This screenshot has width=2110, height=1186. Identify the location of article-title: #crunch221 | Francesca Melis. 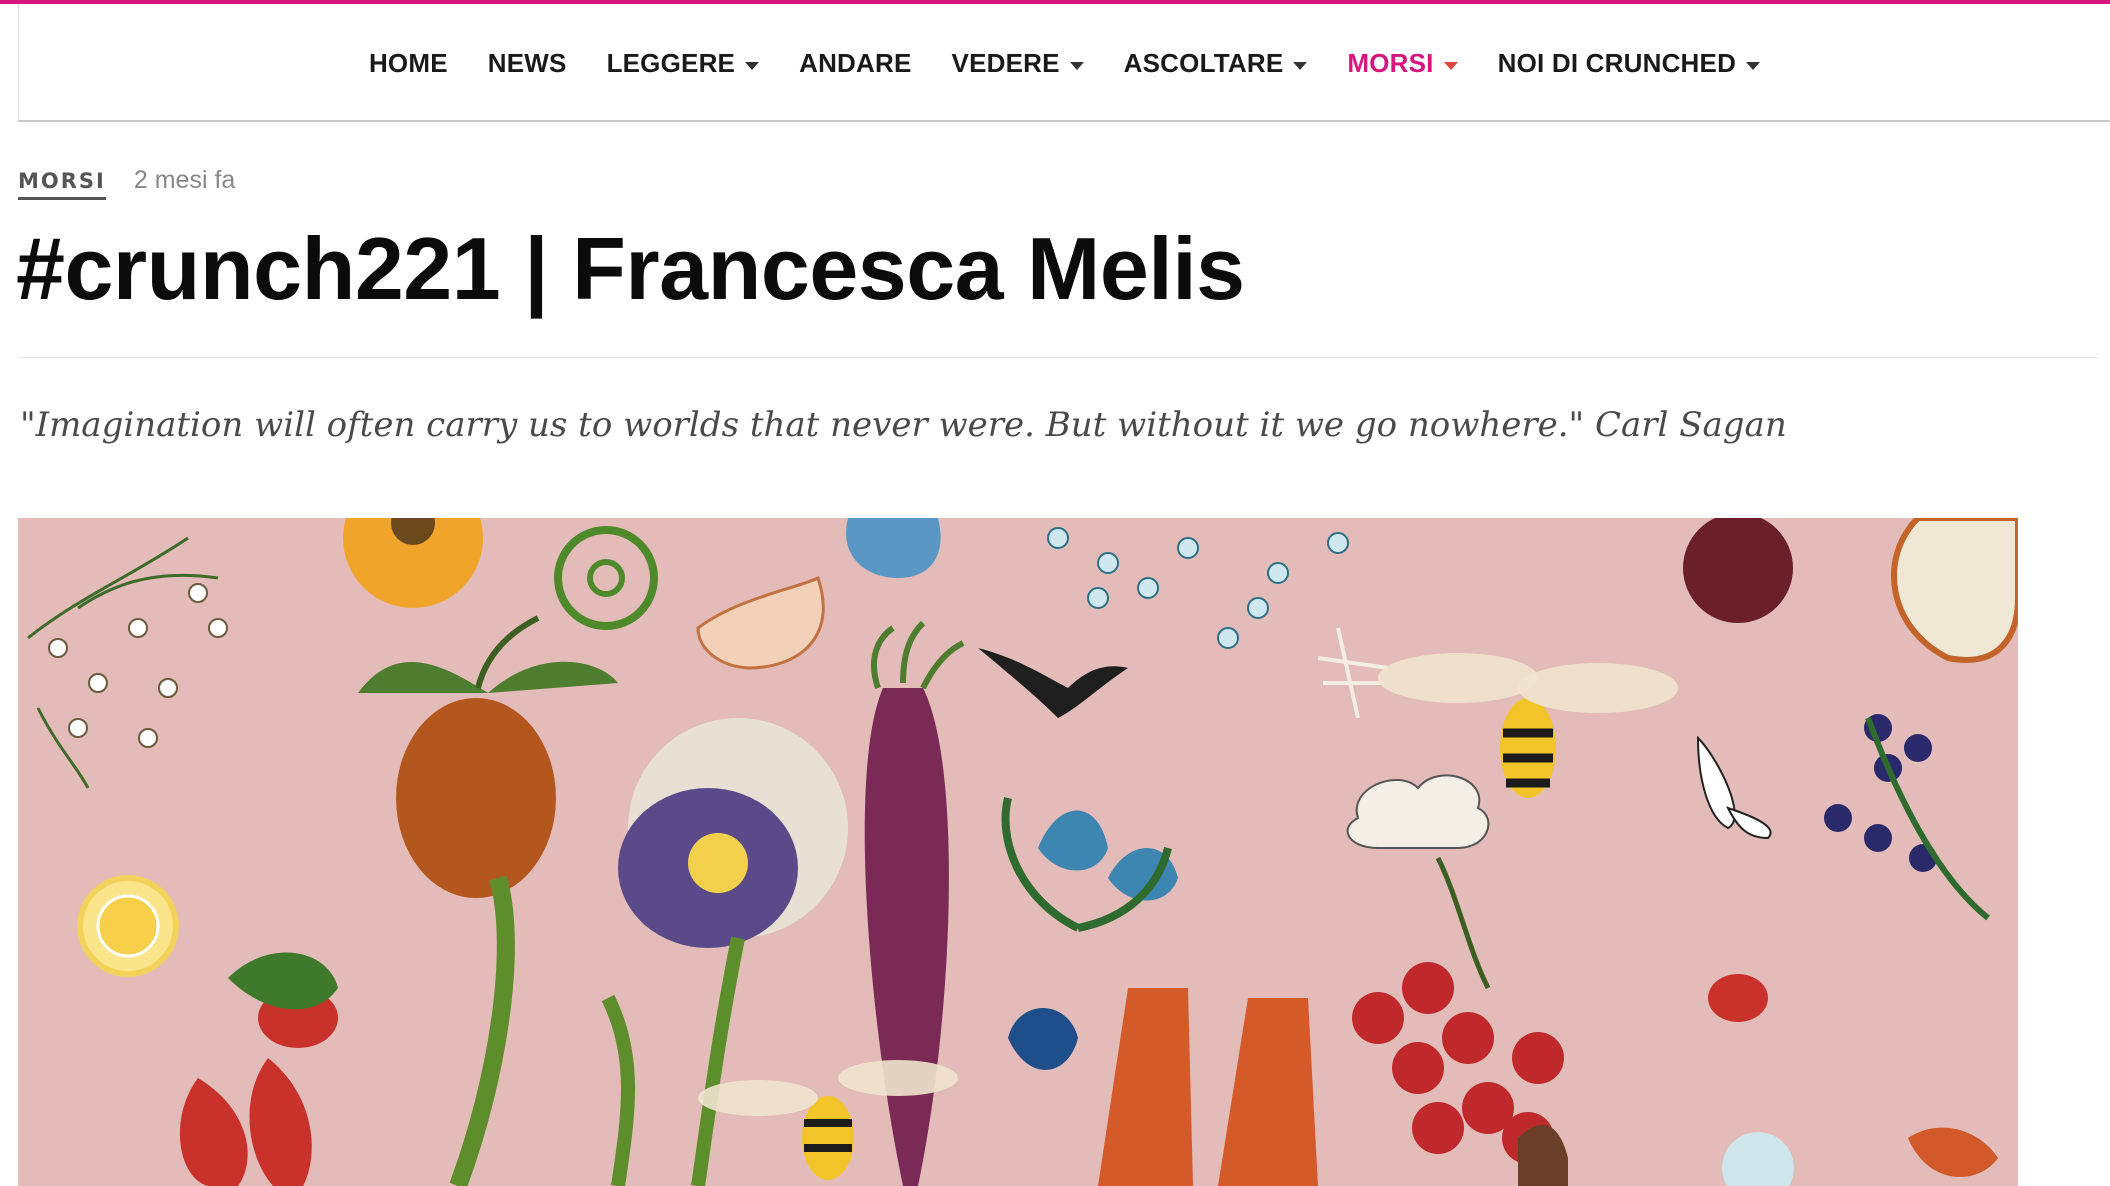
(630, 268).